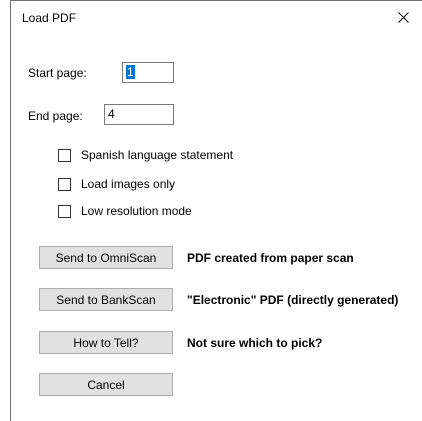  I want to click on dialog-title: Load PDF, so click(49, 18).